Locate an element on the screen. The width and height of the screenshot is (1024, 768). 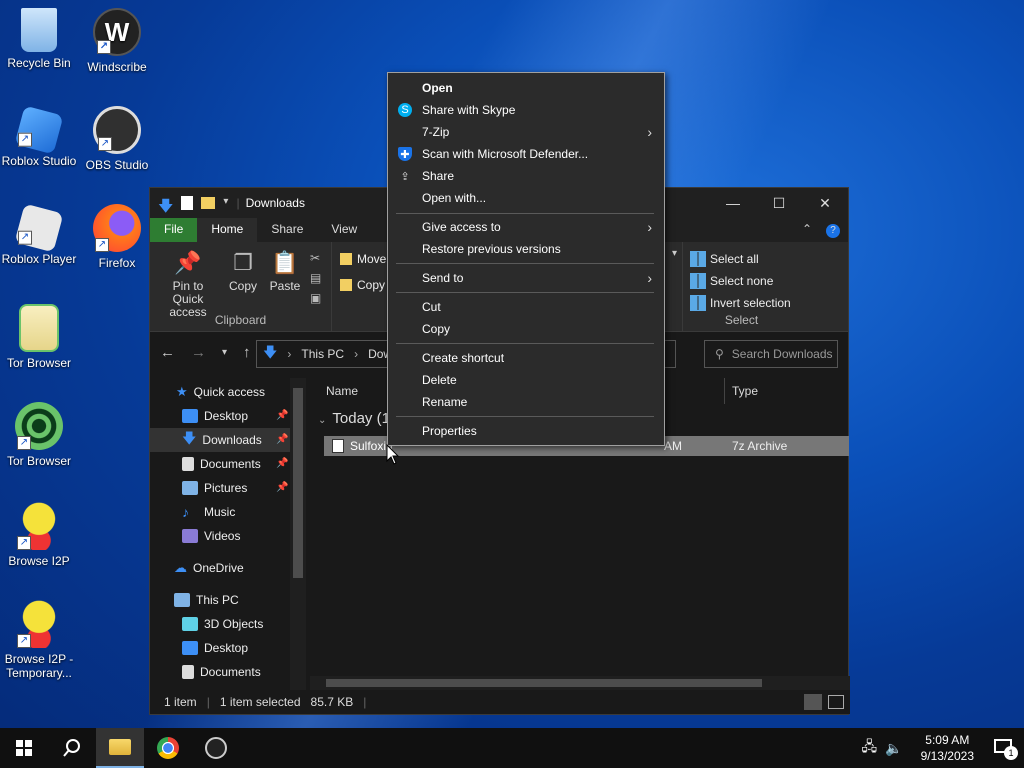
menu-item-properties: Properties is located at coordinates (526, 431).